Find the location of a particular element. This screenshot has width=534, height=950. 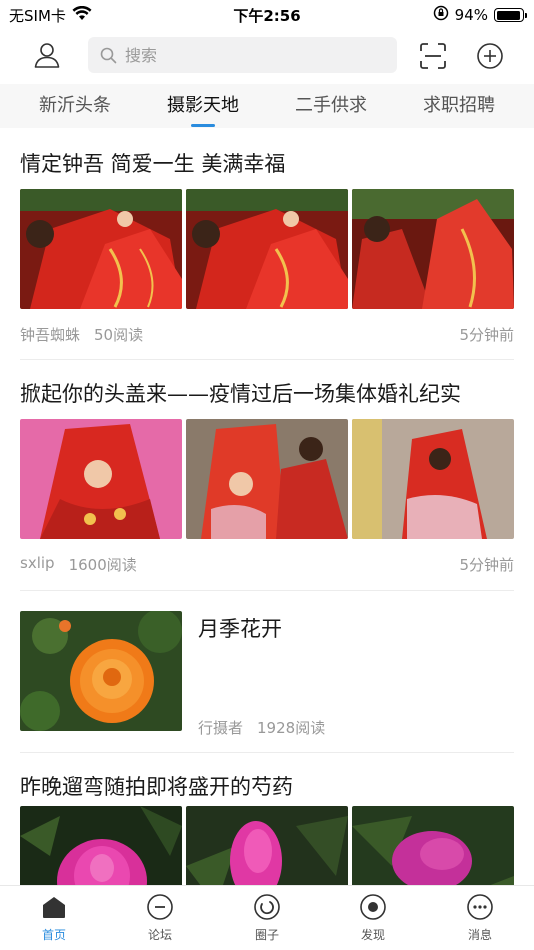

post-meta: 行摄者 1928阅读 is located at coordinates (356, 727).